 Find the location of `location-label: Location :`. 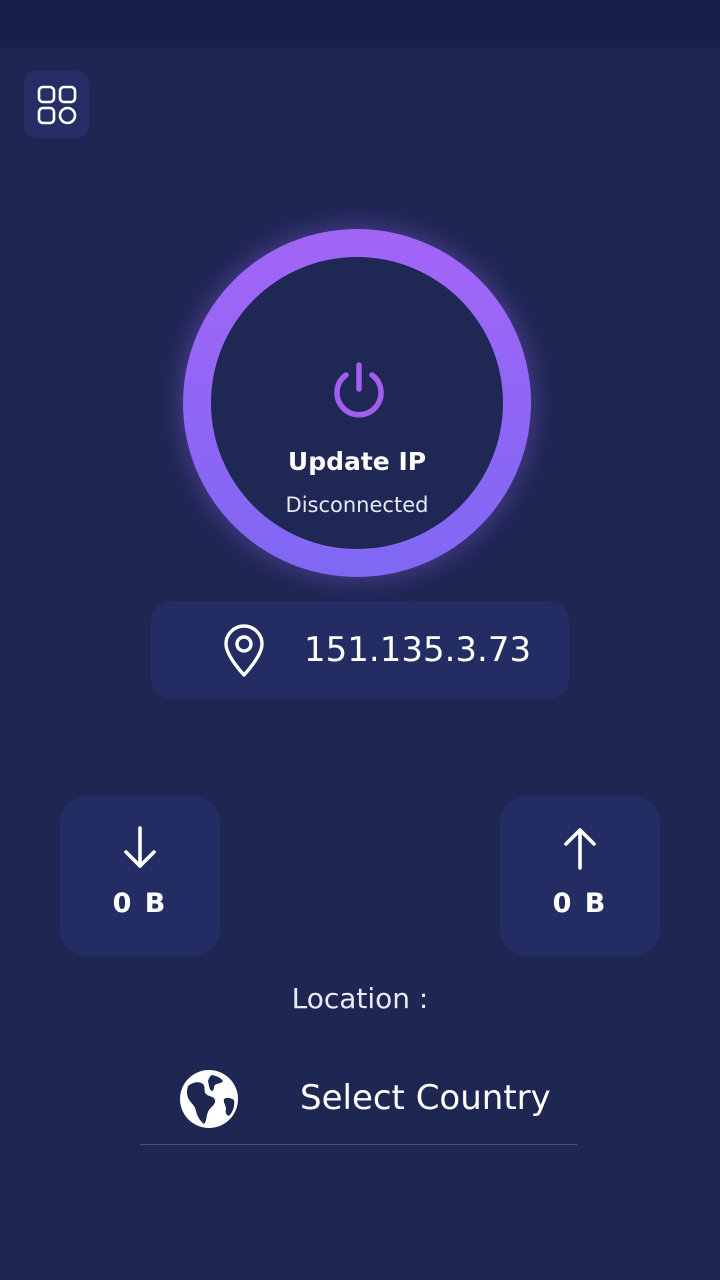

location-label: Location : is located at coordinates (360, 998).